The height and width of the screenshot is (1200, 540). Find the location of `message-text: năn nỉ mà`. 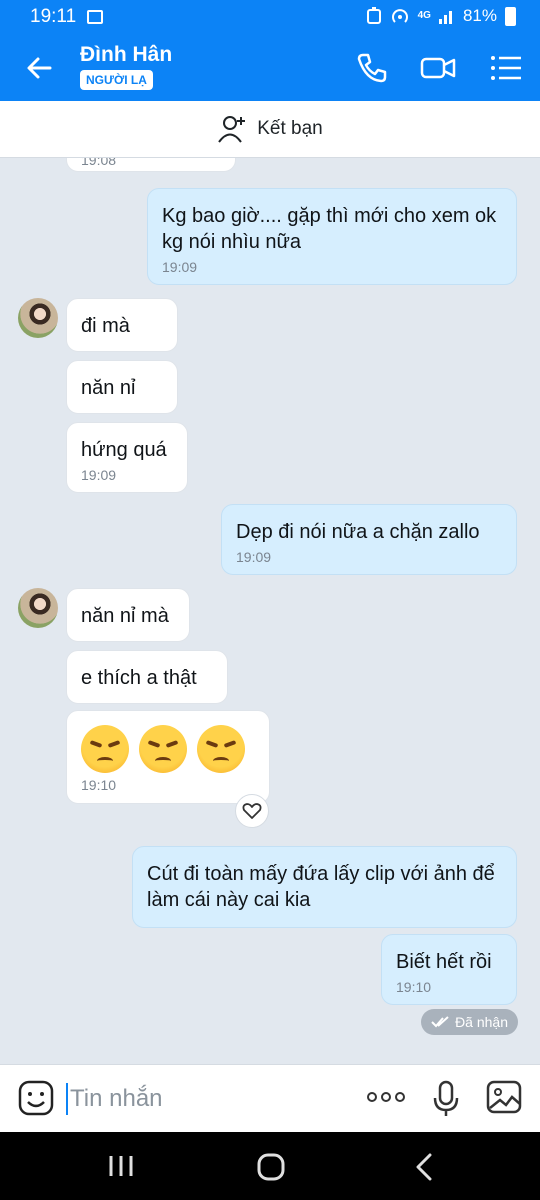

message-text: năn nỉ mà is located at coordinates (125, 616).